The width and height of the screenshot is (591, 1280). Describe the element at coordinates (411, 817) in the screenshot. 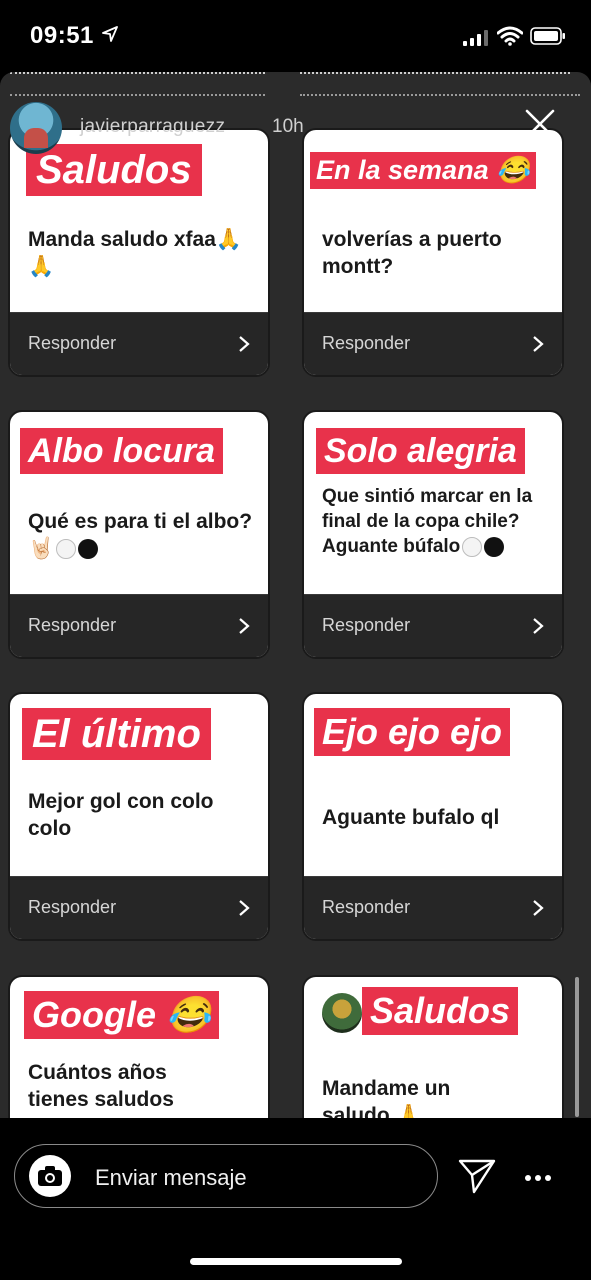

I see `card-question: Aguante bufalo ql` at that location.